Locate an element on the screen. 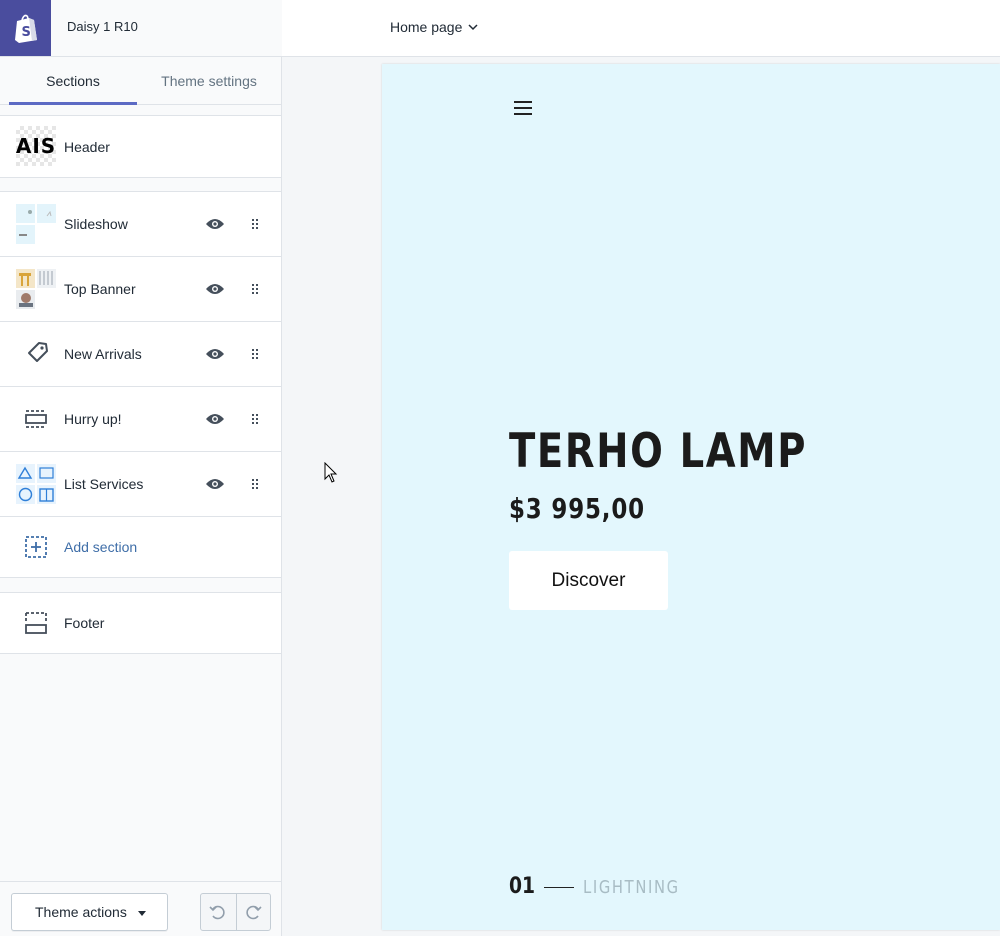 The height and width of the screenshot is (936, 1000). section-top-banner: Top Banner is located at coordinates (140, 289).